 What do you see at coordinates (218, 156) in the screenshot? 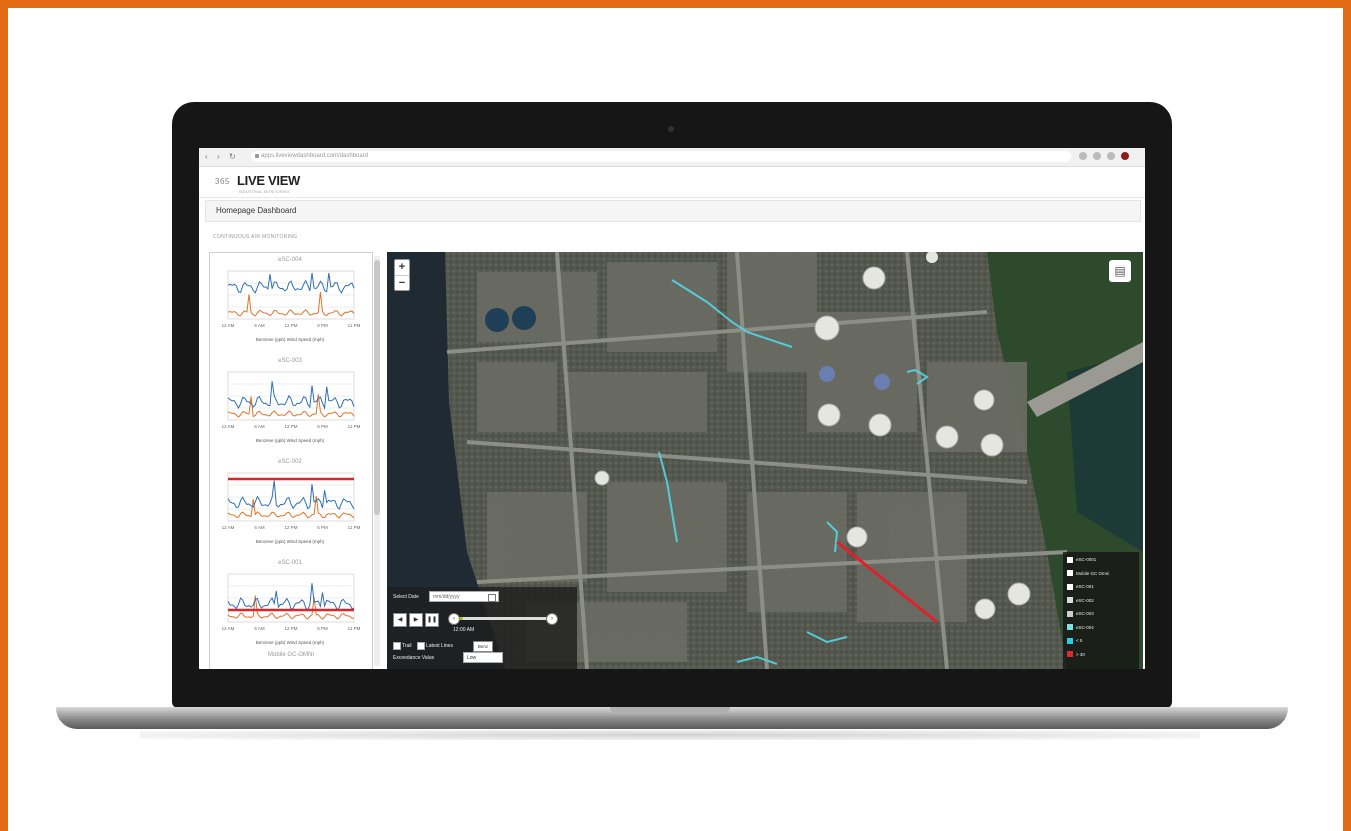
I see `forward-icon: ›` at bounding box center [218, 156].